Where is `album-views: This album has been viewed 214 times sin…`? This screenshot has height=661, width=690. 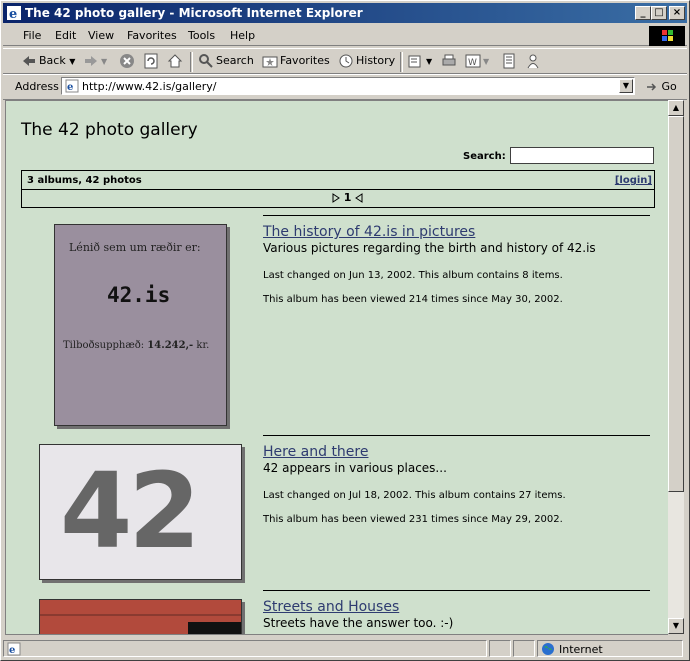 album-views: This album has been viewed 214 times sin… is located at coordinates (413, 299).